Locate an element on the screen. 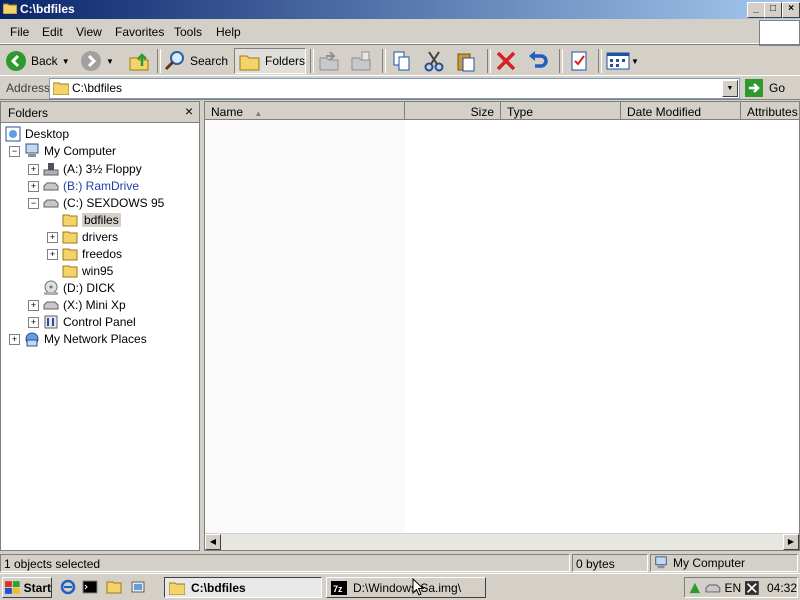  address-bar: Address C:\bdfiles ▼ Go is located at coordinates (400, 88).